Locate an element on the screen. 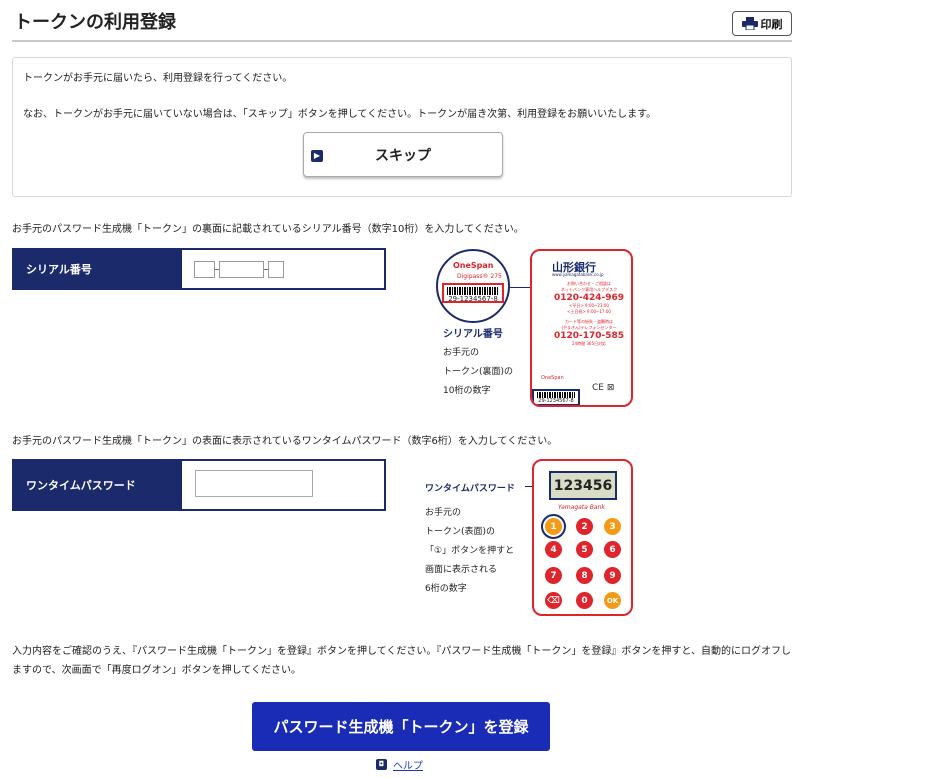 This screenshot has height=778, width=946. skip-button: ▶ スキップ is located at coordinates (403, 154).